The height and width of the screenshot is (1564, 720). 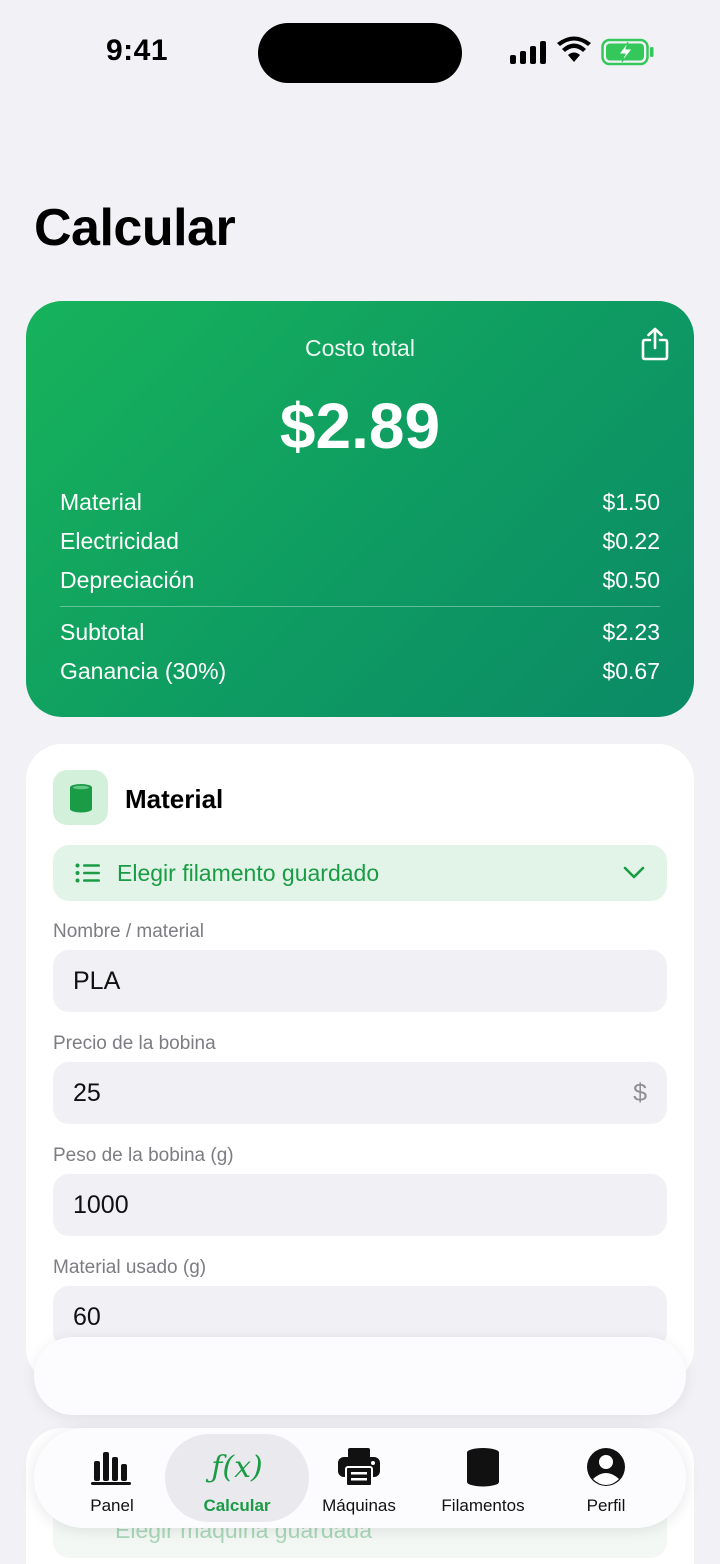 What do you see at coordinates (135, 228) in the screenshot?
I see `page-title: Calcular` at bounding box center [135, 228].